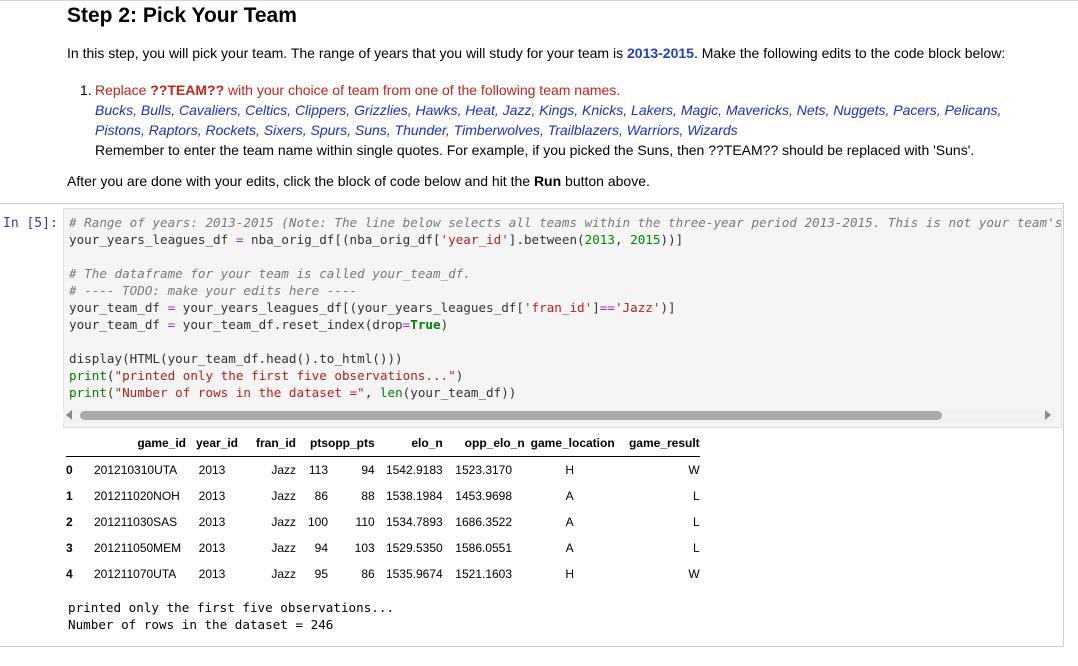 This screenshot has width=1078, height=666. I want to click on scrollbar-thumb, so click(511, 415).